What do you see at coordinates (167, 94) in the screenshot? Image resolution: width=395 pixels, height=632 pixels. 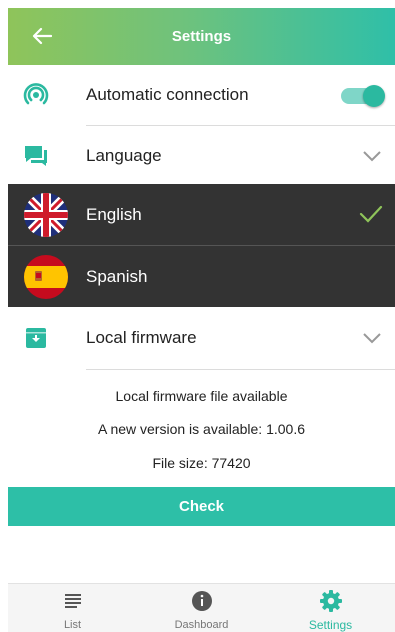 I see `auto-connection-label: Automatic connection` at bounding box center [167, 94].